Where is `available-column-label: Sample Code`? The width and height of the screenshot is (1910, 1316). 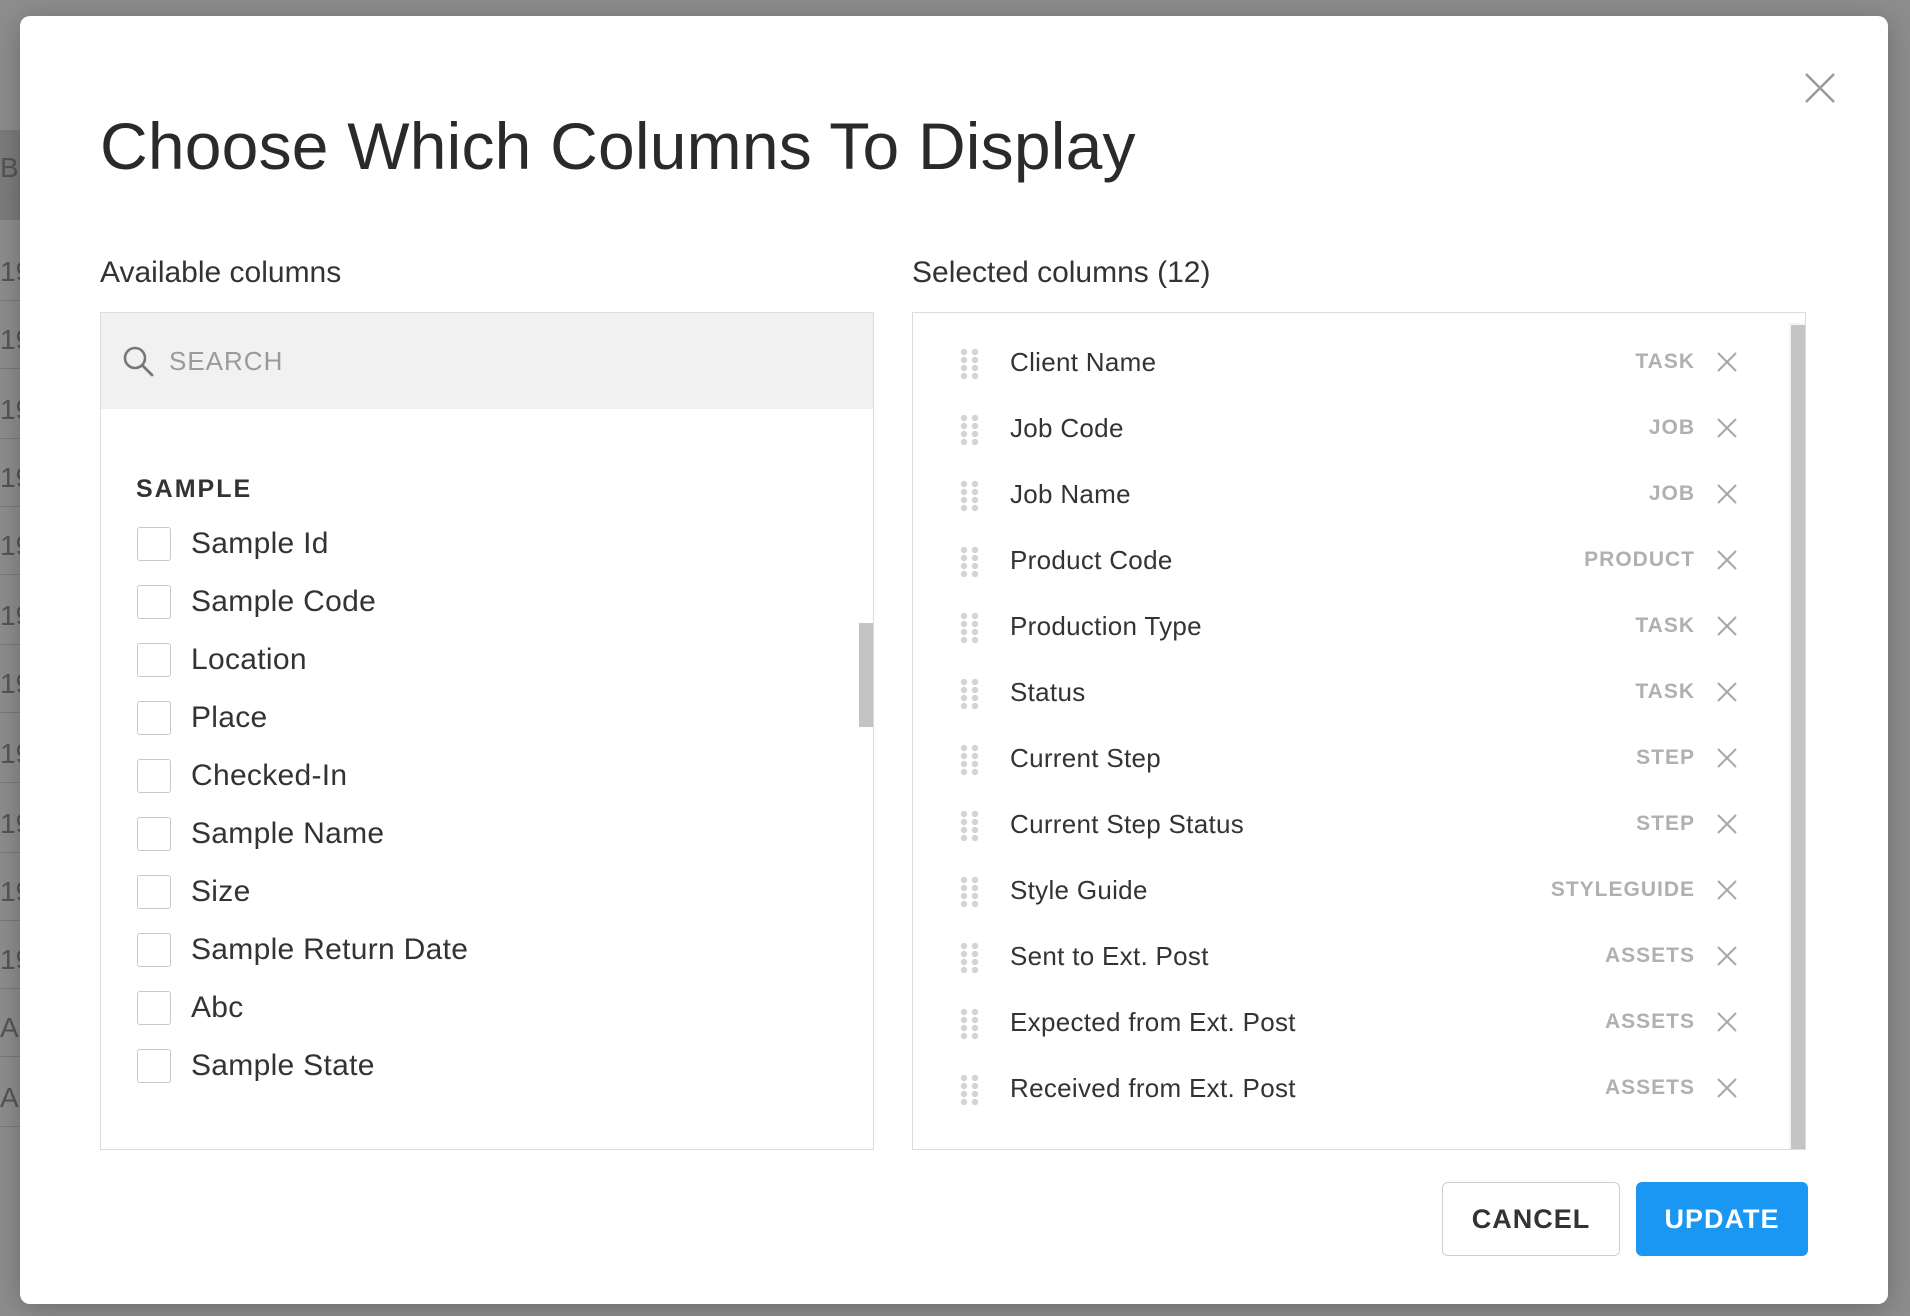 available-column-label: Sample Code is located at coordinates (284, 601).